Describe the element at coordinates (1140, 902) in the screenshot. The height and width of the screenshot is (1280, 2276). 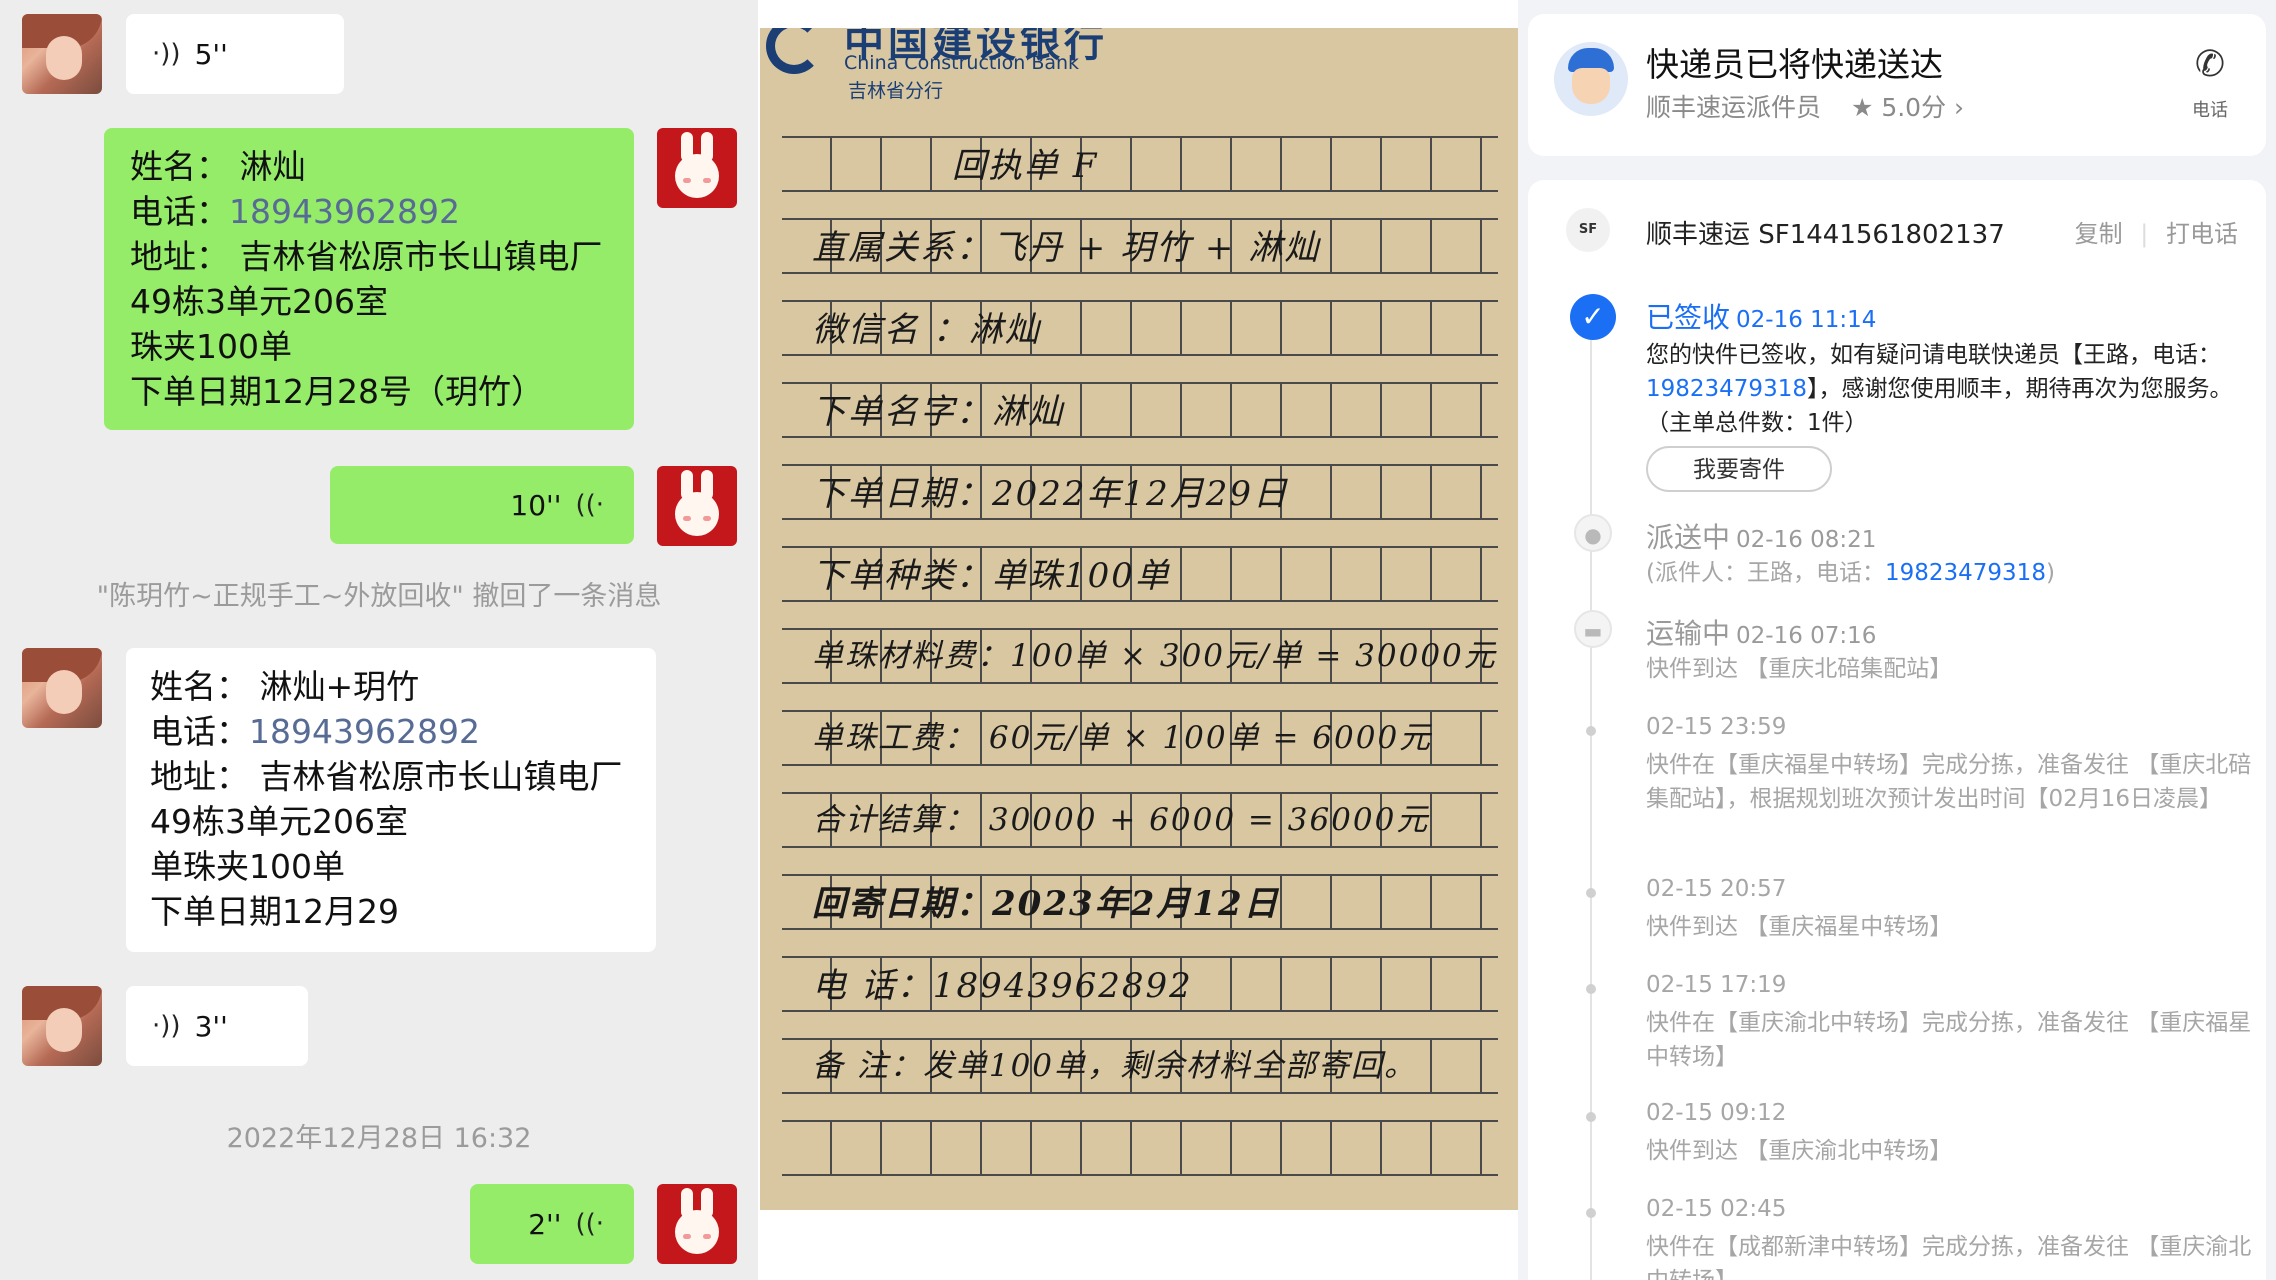
I see `grid-row: 回寄日期：2023年2月12日` at that location.